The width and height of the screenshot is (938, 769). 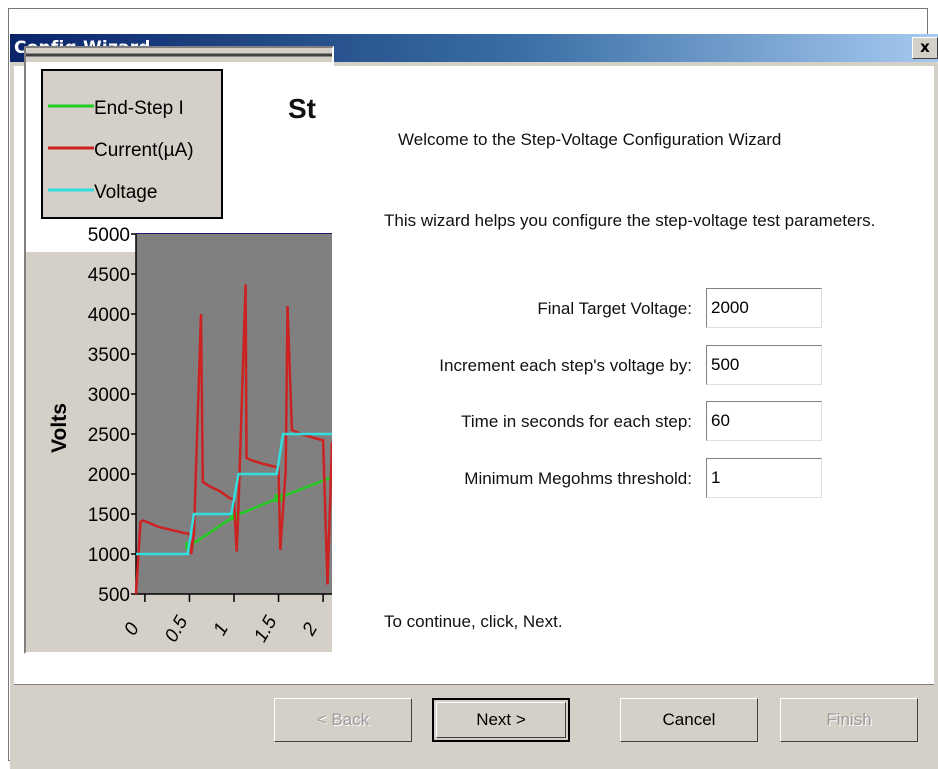 What do you see at coordinates (343, 720) in the screenshot?
I see `back-button: < Back` at bounding box center [343, 720].